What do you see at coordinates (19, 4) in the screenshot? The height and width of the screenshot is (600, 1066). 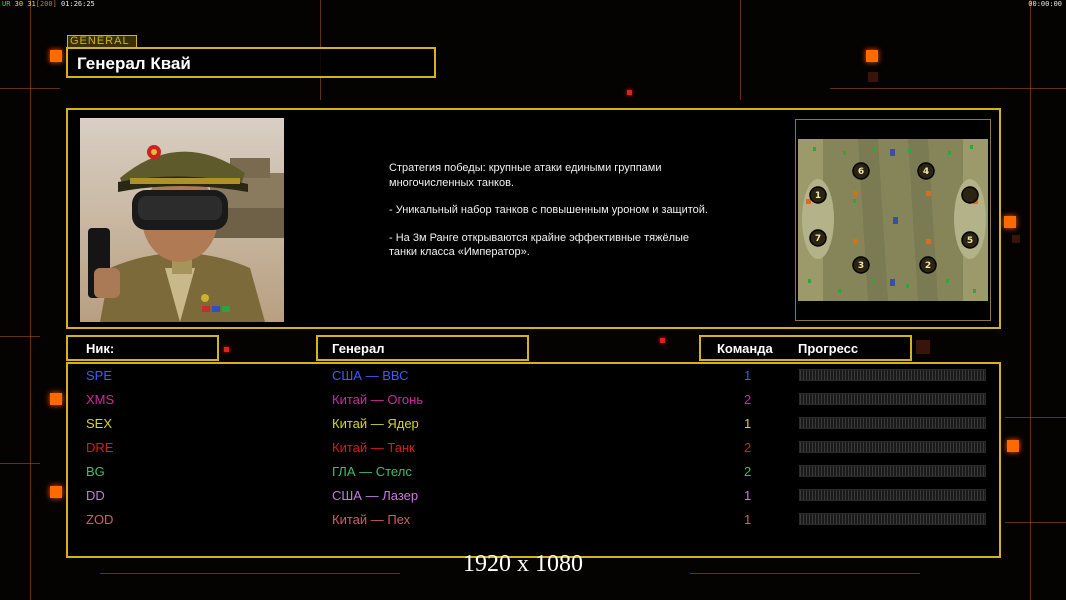 I see `hud-fps: 30` at bounding box center [19, 4].